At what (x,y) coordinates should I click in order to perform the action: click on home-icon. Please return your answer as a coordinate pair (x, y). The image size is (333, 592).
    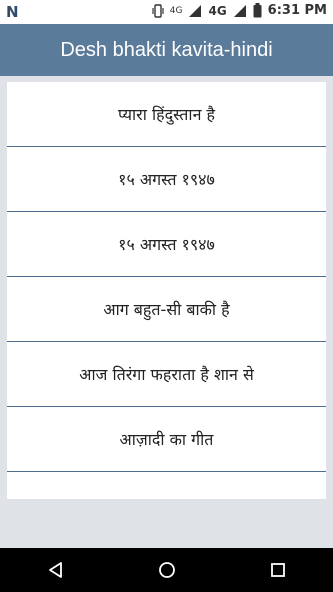
    Looking at the image, I should click on (167, 570).